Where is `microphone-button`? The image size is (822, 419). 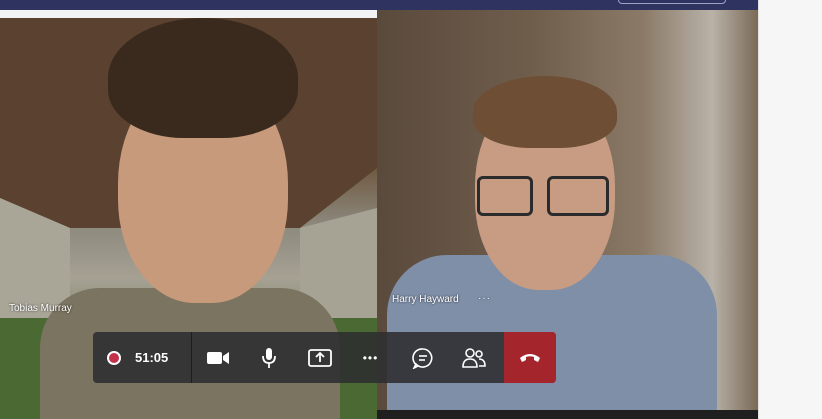
microphone-button is located at coordinates (268, 357).